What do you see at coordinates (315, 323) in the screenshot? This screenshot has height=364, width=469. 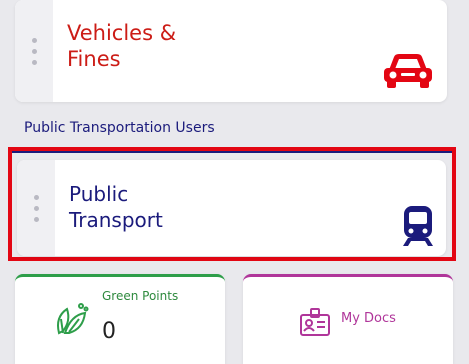 I see `document-id-icon` at bounding box center [315, 323].